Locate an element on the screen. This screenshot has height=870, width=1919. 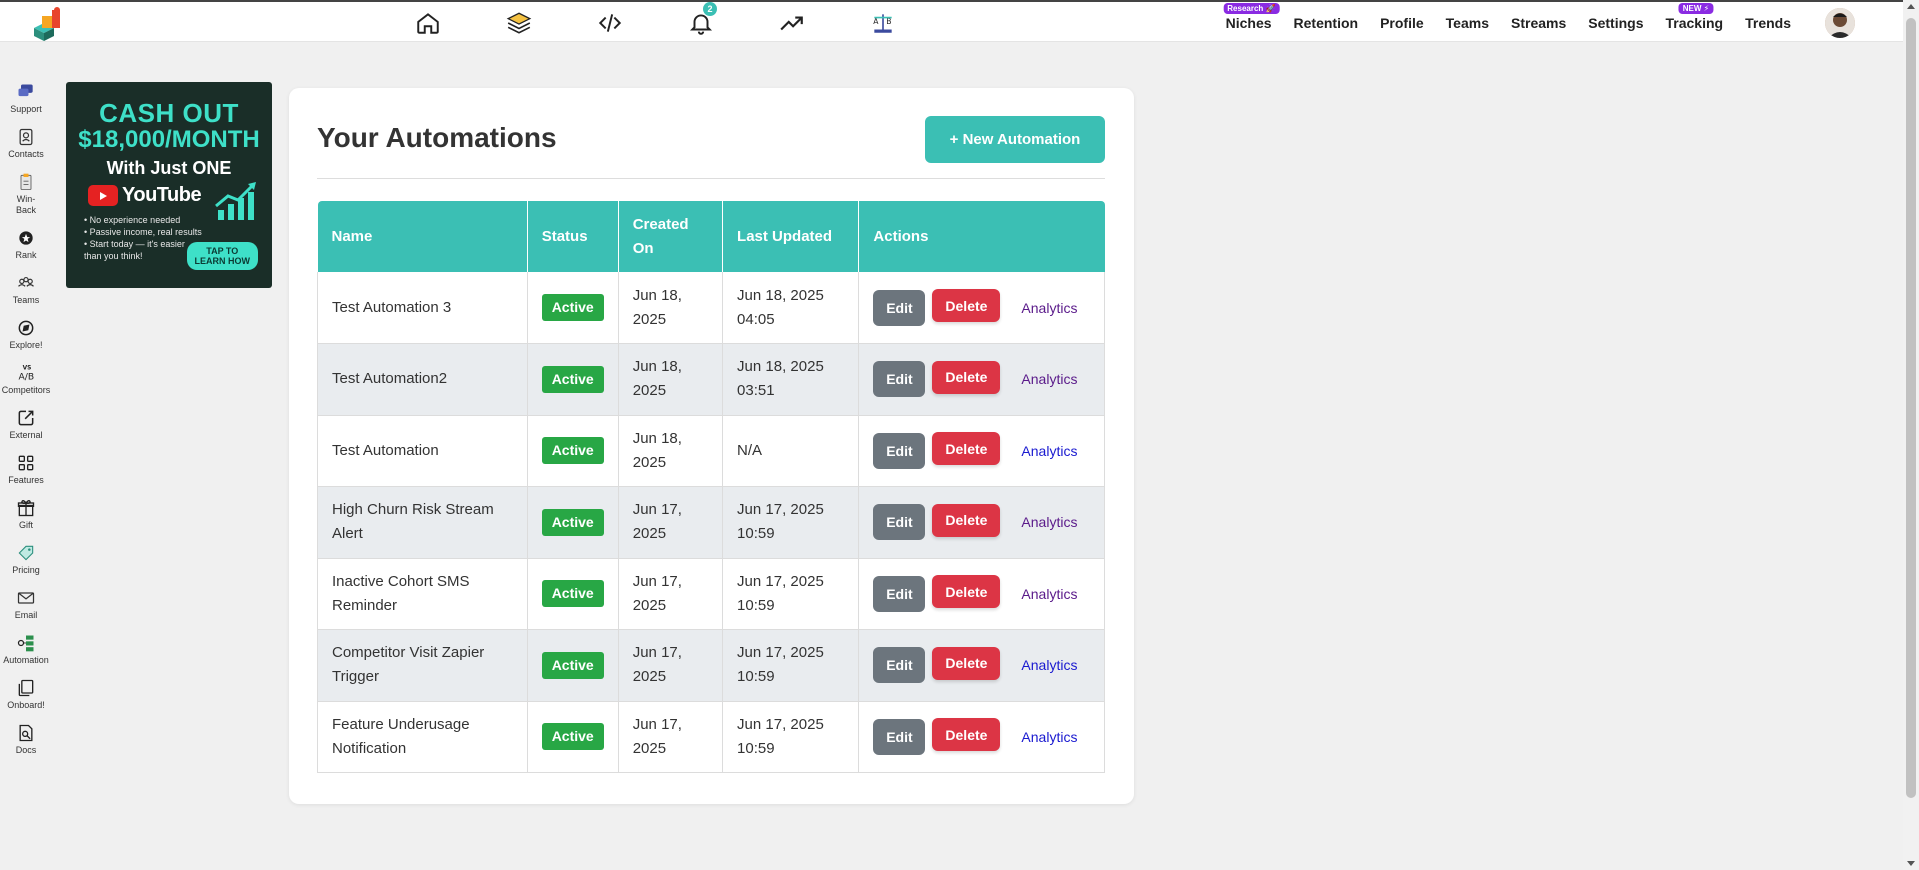
sidebar-item-label: Competitors is located at coordinates (26, 390).